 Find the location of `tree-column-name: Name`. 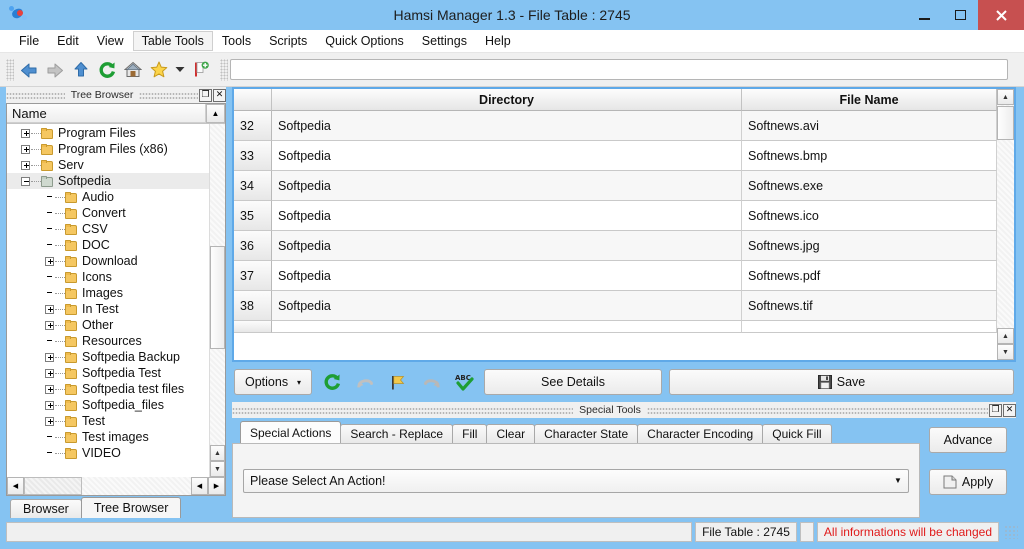

tree-column-name: Name is located at coordinates (106, 113).